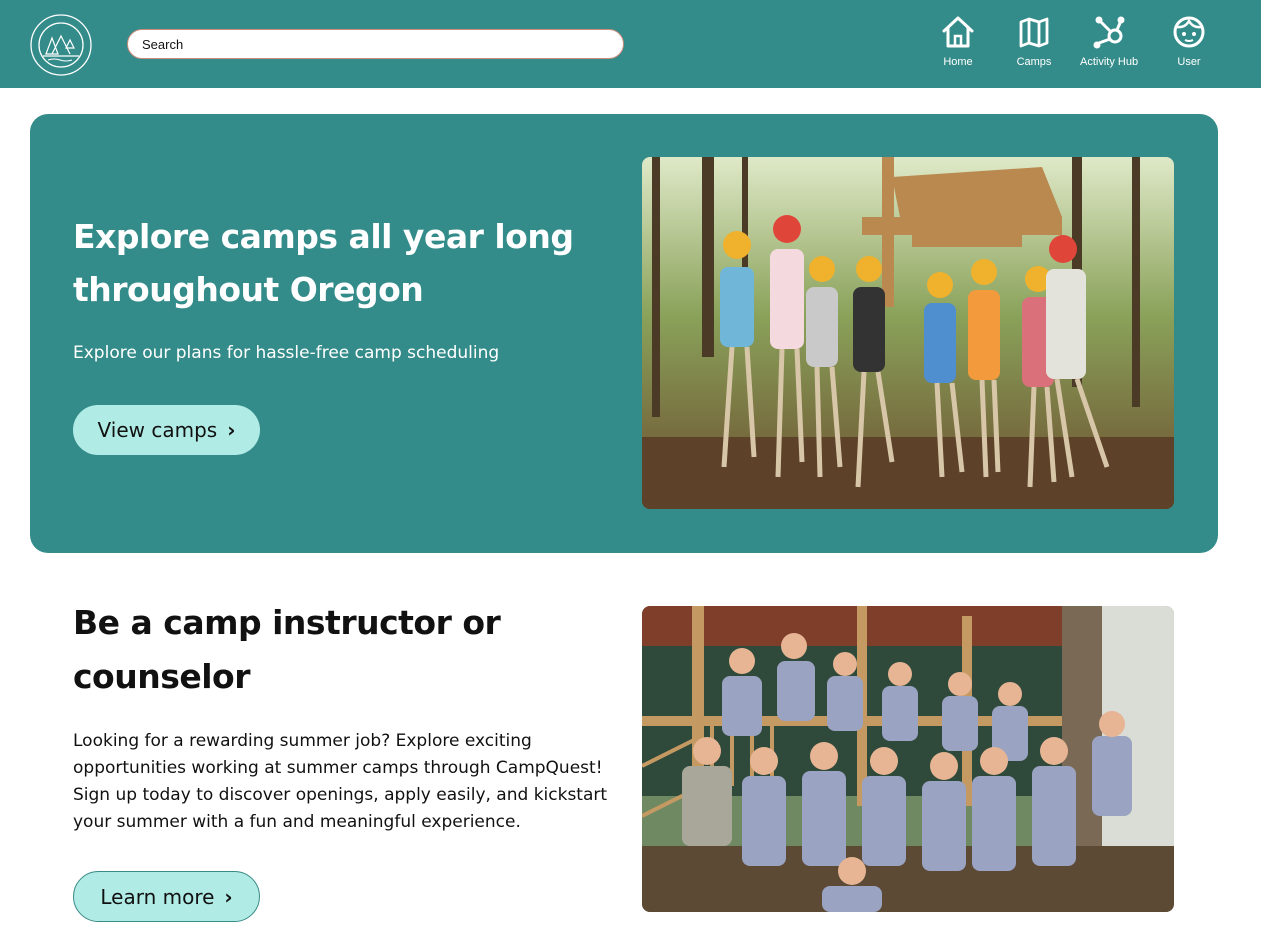 The image size is (1261, 943). I want to click on instructor-section-title: Be a camp instructor or counselor, so click(287, 649).